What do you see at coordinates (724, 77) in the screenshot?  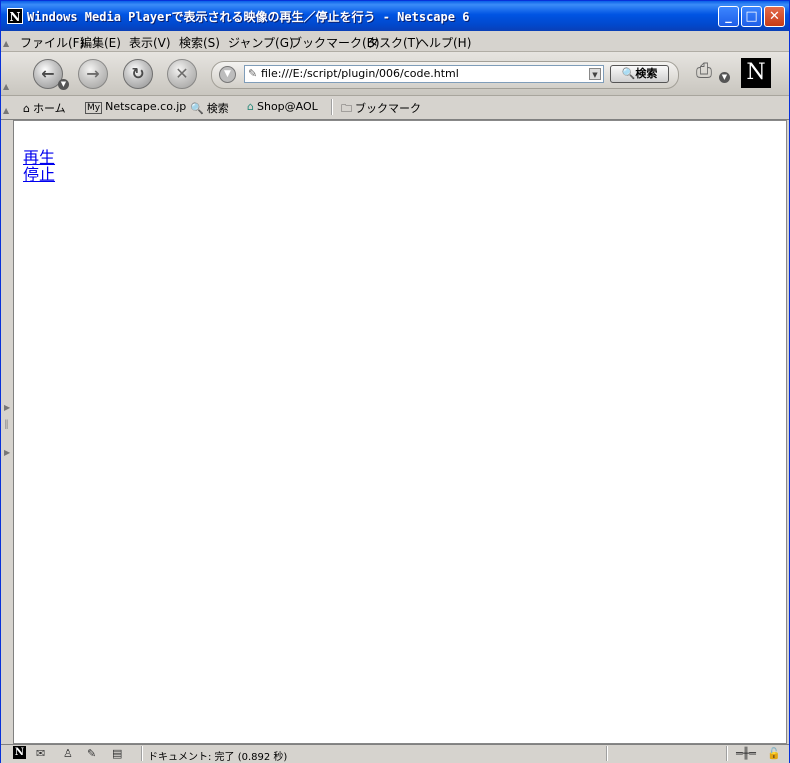 I see `print-dropdown-icon: ▼` at bounding box center [724, 77].